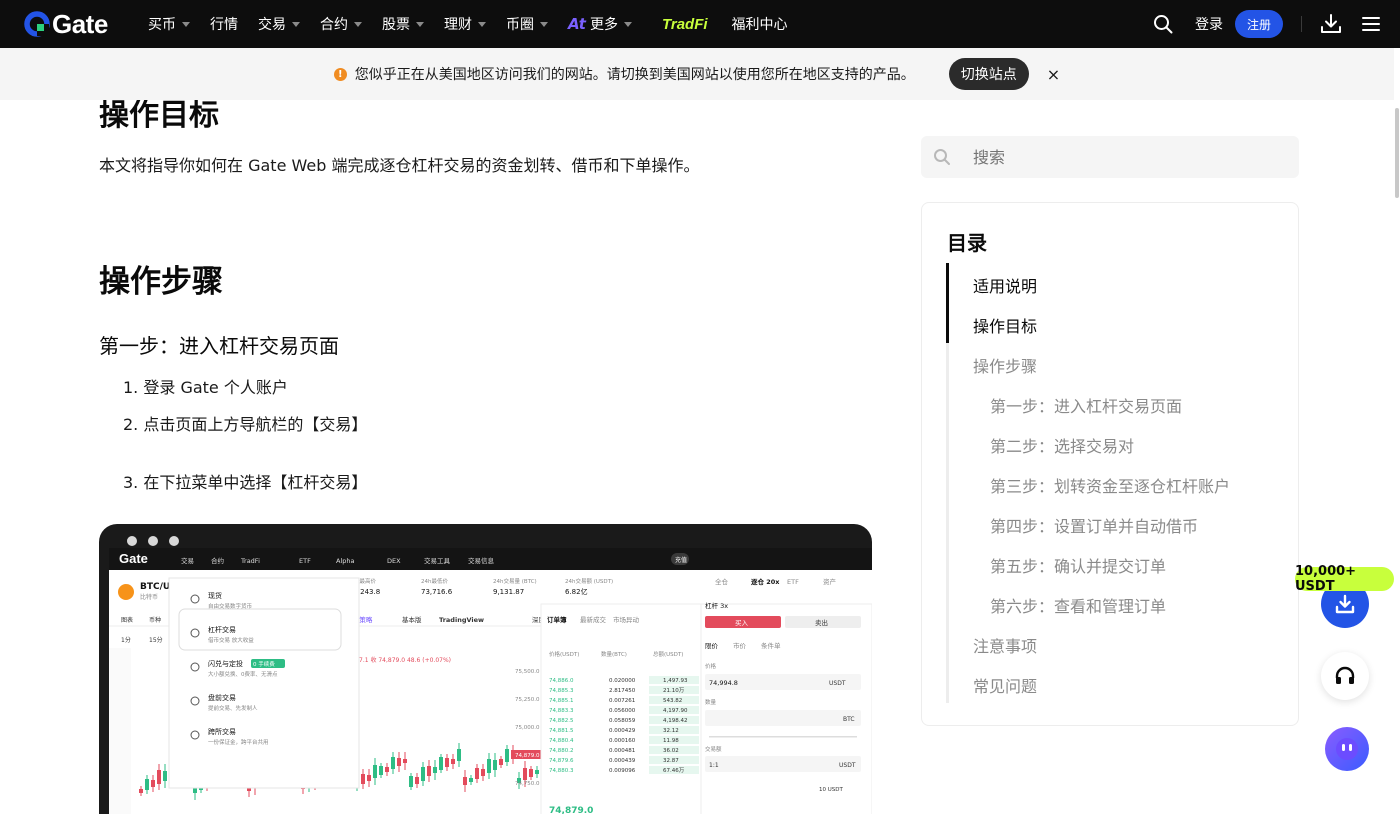 The image size is (1400, 814). I want to click on shot-ob-total: 21.10万, so click(674, 690).